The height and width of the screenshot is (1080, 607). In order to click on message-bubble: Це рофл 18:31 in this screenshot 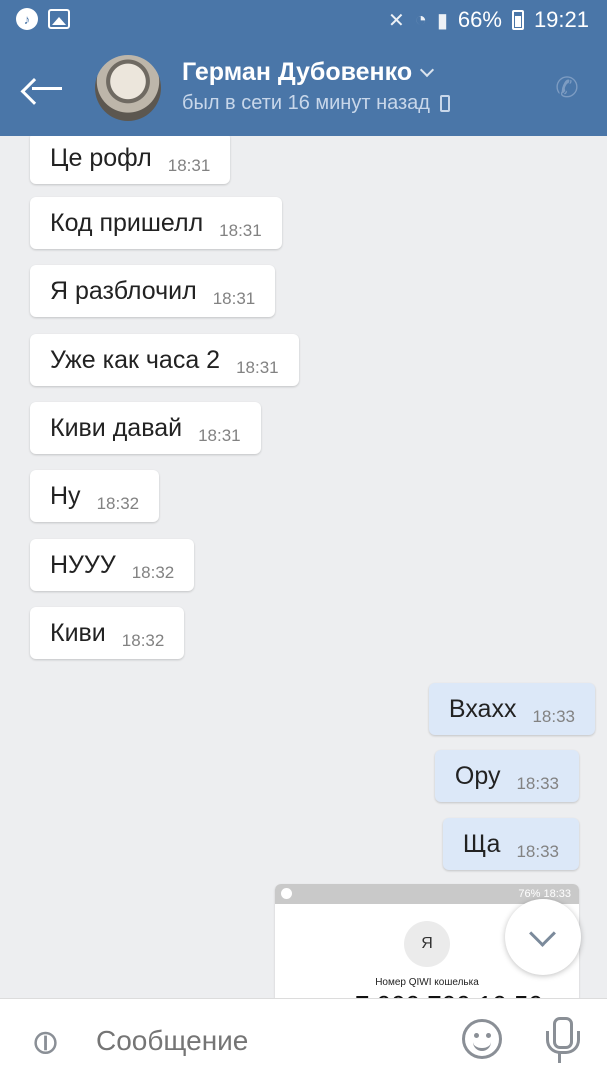, I will do `click(130, 160)`.